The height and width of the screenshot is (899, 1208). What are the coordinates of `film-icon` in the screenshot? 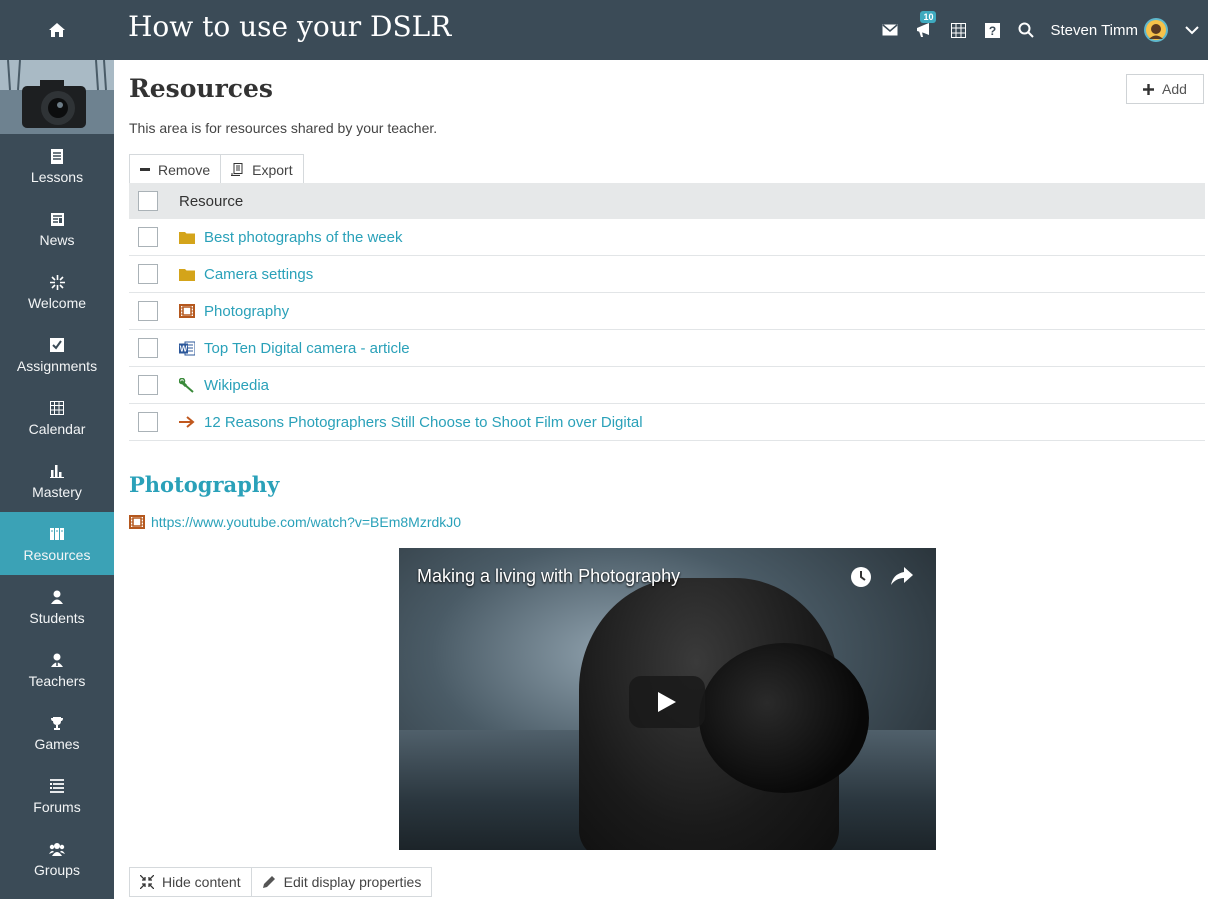 It's located at (137, 522).